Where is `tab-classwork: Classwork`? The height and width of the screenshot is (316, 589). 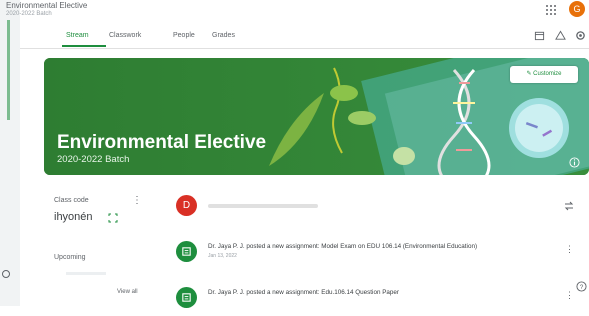 tab-classwork: Classwork is located at coordinates (125, 35).